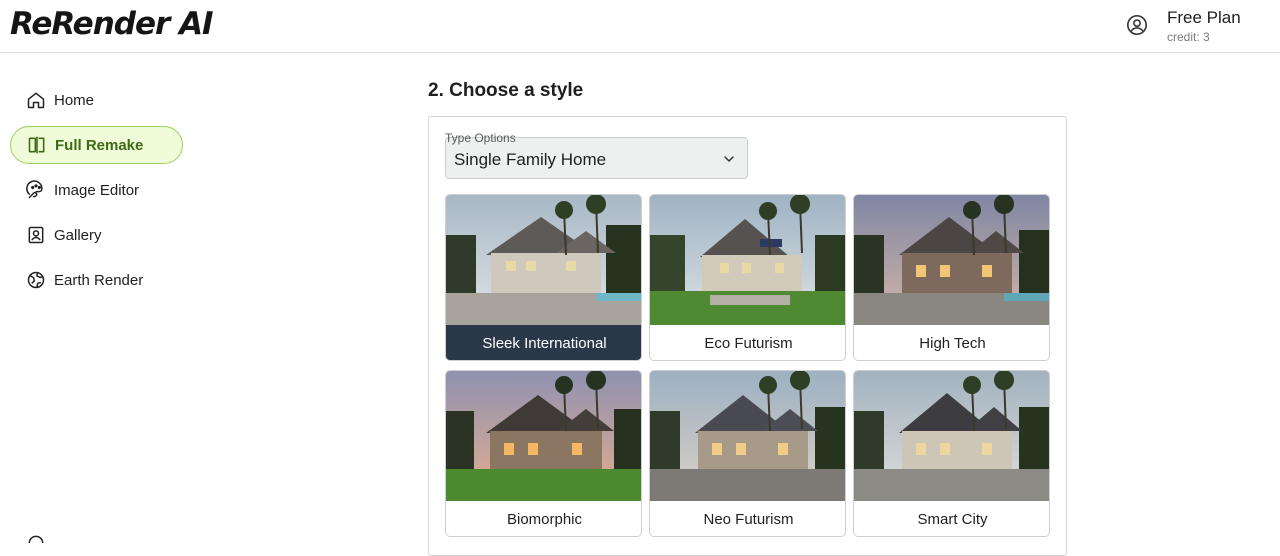 The width and height of the screenshot is (1280, 556). Describe the element at coordinates (480, 138) in the screenshot. I see `type-options-label: Type Options` at that location.